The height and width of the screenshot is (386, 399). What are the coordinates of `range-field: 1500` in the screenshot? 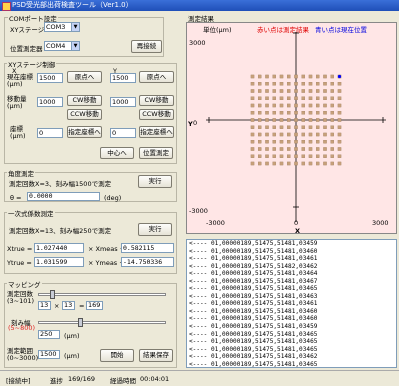 It's located at (49, 354).